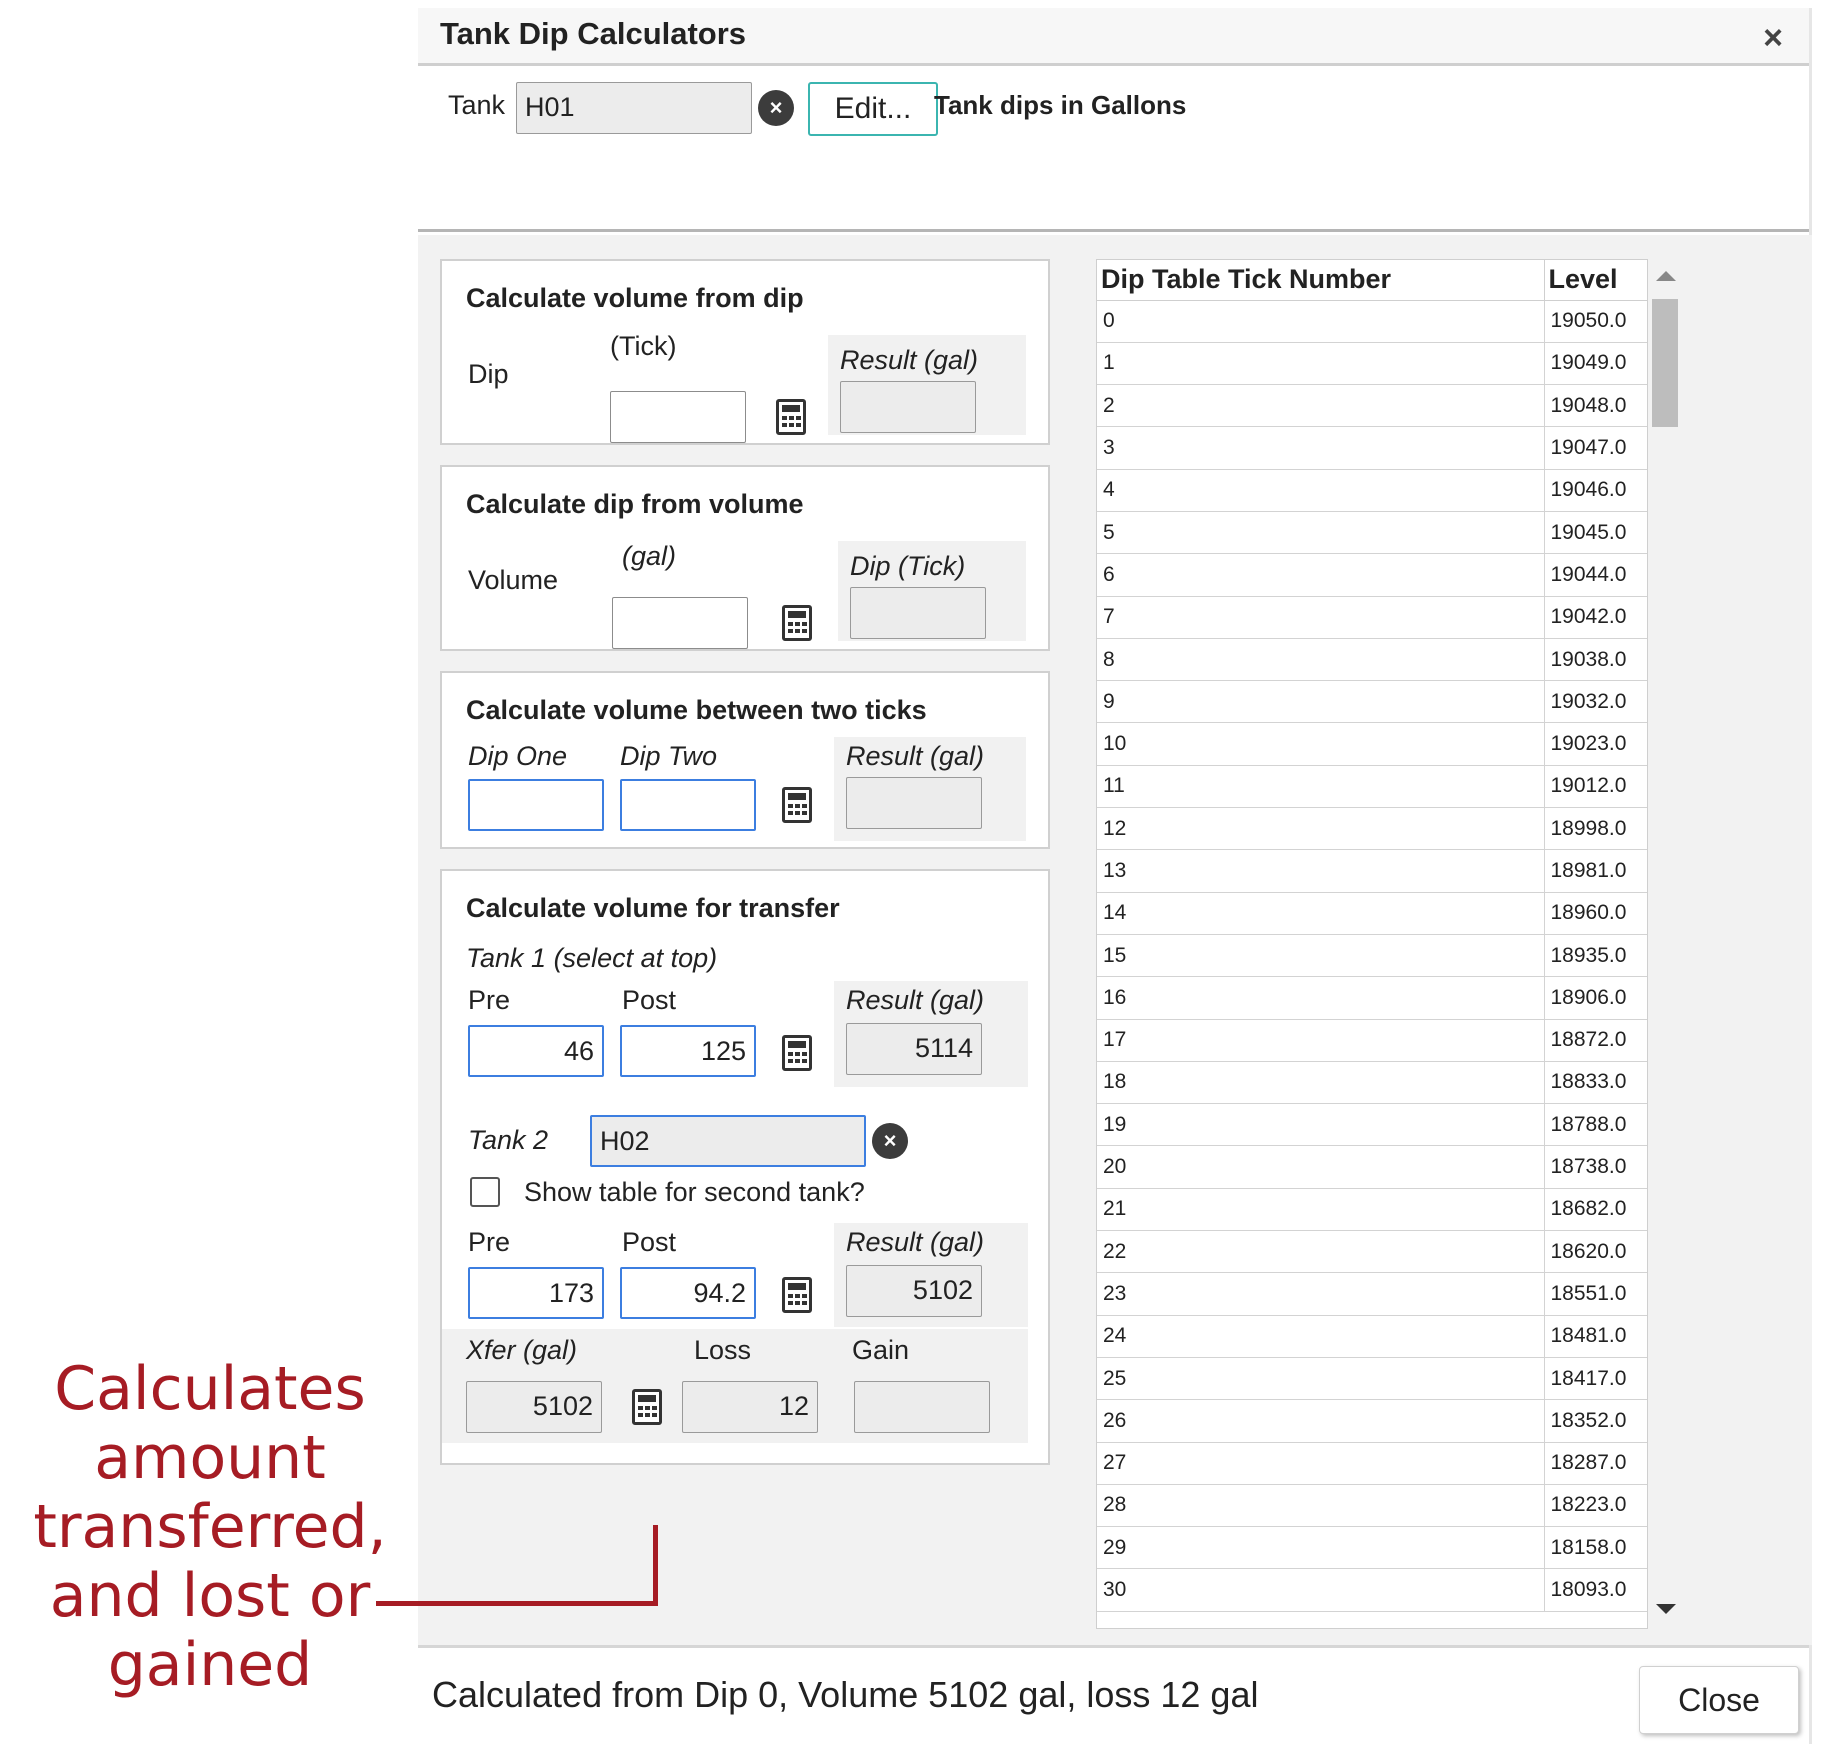 The image size is (1822, 1744). What do you see at coordinates (1321, 1210) in the screenshot?
I see `tick-number-cell: 21` at bounding box center [1321, 1210].